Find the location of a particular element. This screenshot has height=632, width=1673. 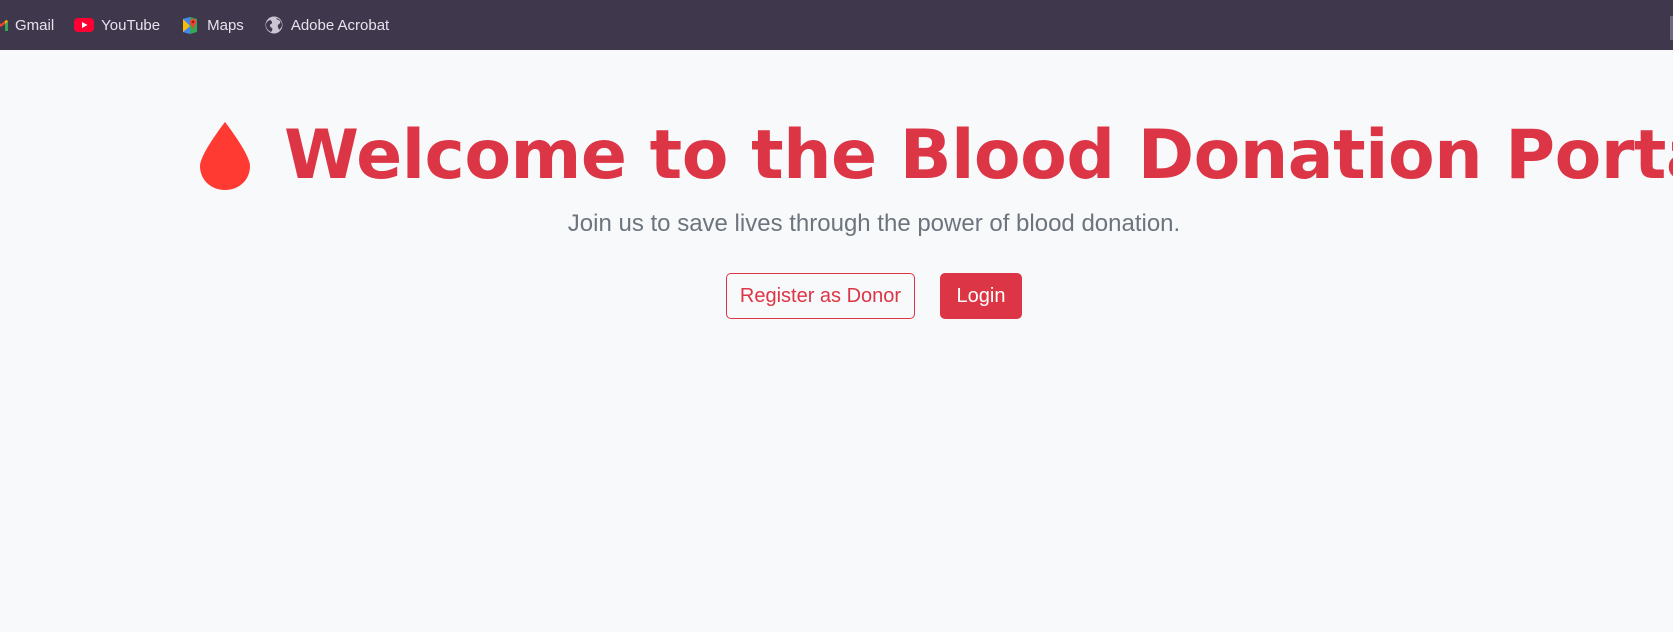

maps-icon is located at coordinates (190, 25).